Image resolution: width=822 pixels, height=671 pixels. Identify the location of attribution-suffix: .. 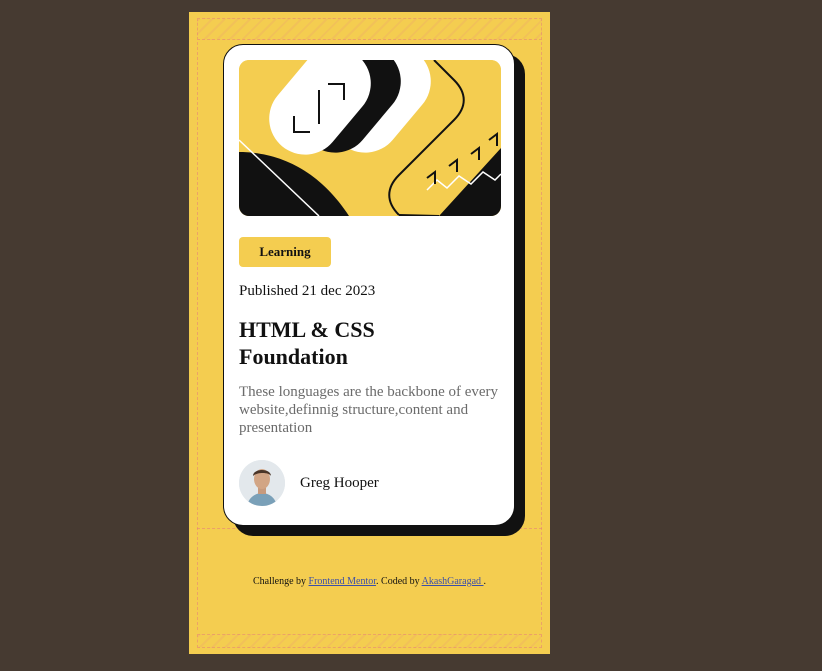
(485, 581).